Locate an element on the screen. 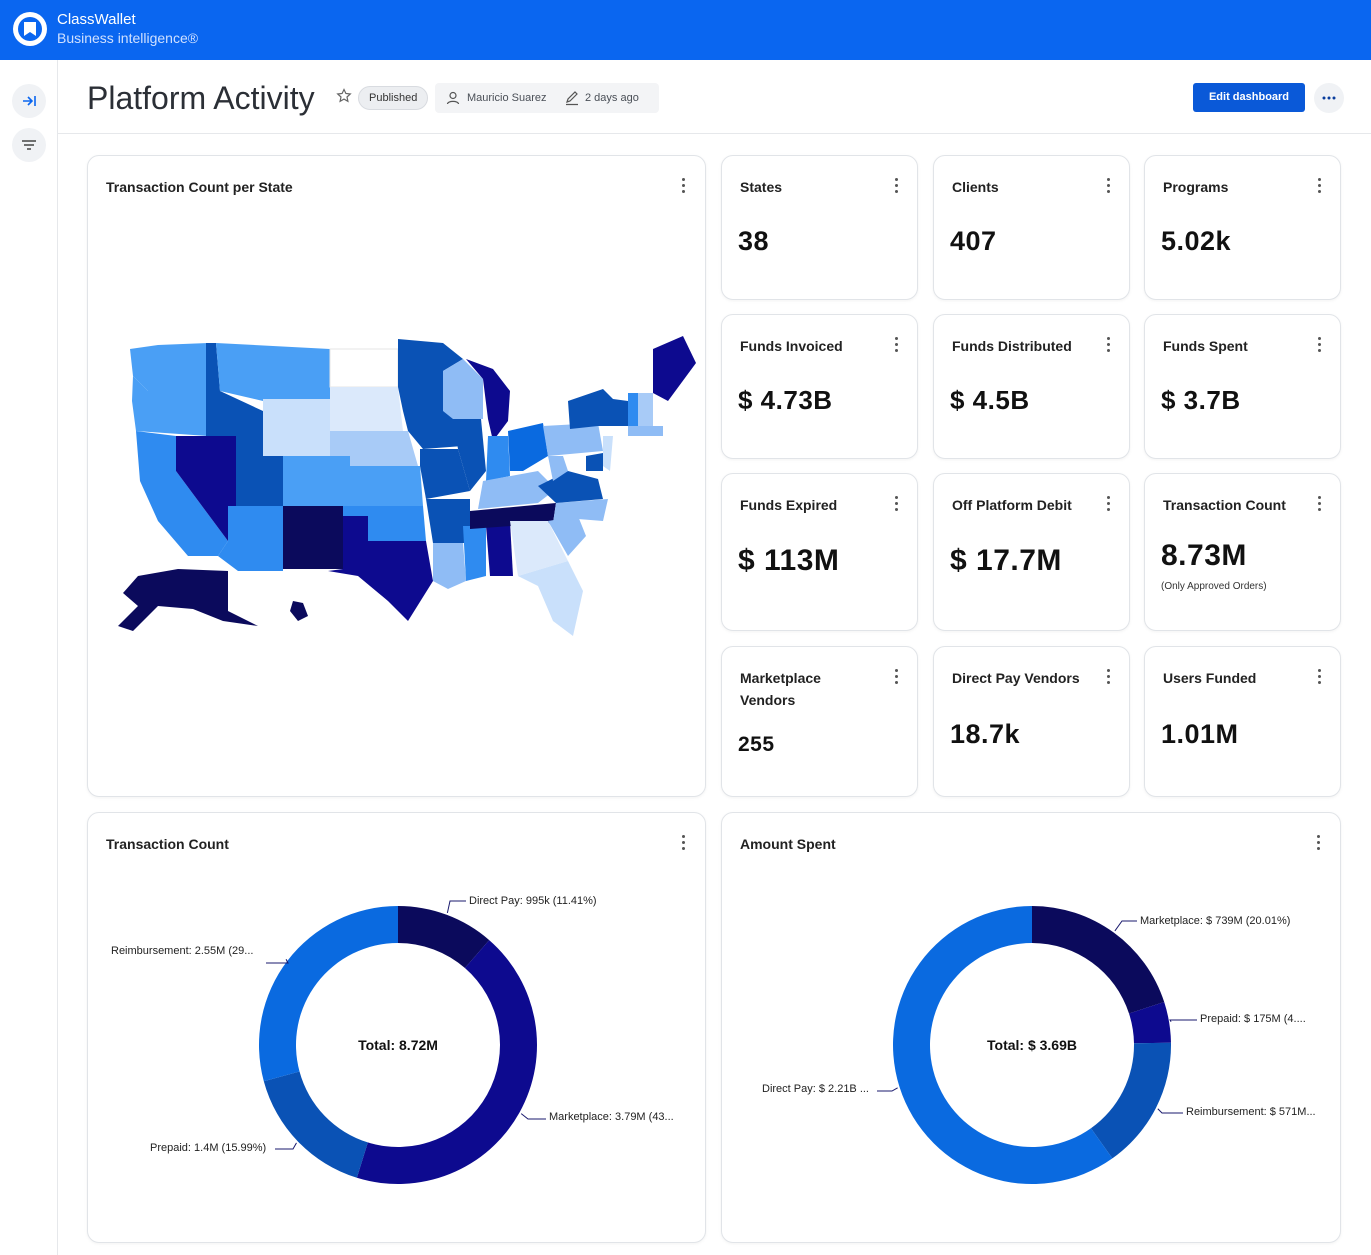 The image size is (1371, 1255). state-massachusetts is located at coordinates (645, 431).